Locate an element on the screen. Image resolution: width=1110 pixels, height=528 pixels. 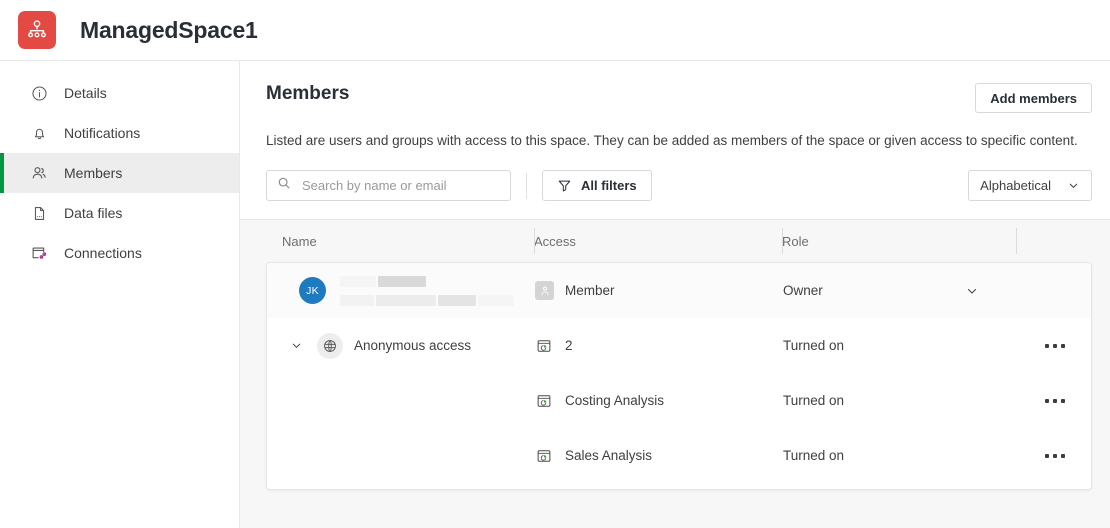
row-name: Anonymous access is located at coordinates (413, 345).